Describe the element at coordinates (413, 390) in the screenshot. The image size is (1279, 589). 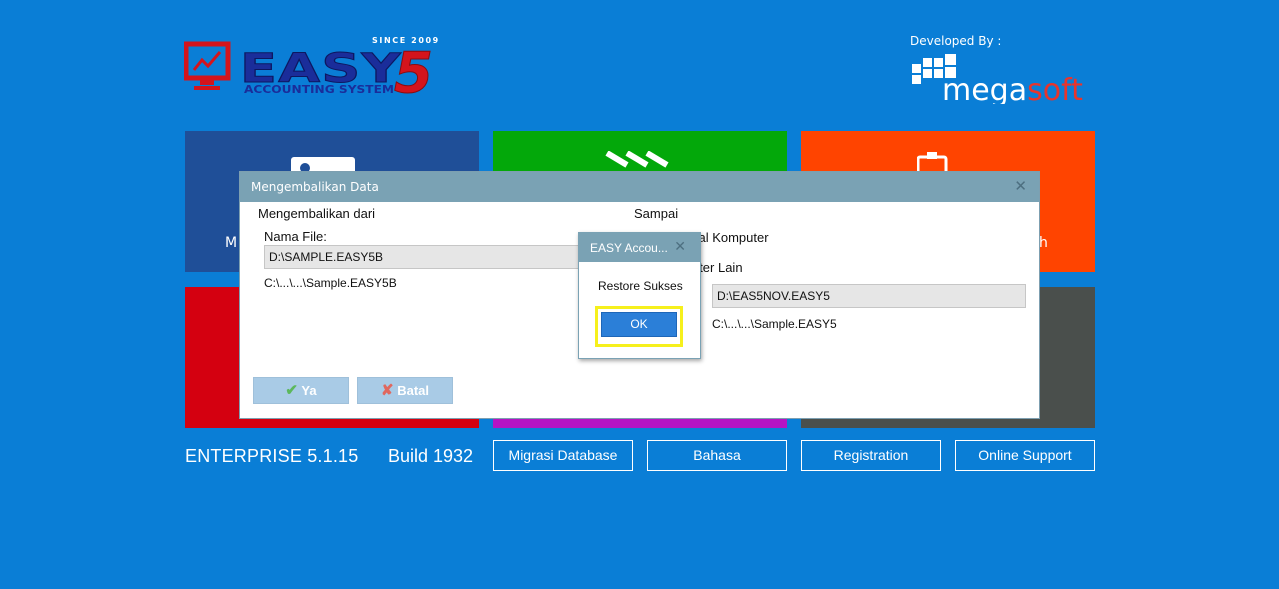
I see `cancel-button-label: Batal` at that location.